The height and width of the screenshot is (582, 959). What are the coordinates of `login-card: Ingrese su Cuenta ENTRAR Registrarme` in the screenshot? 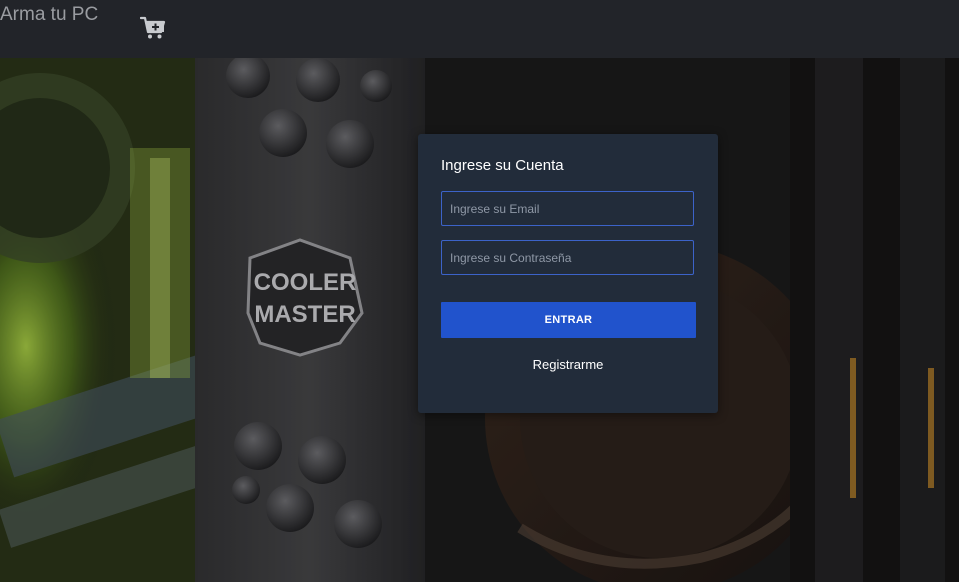 It's located at (568, 273).